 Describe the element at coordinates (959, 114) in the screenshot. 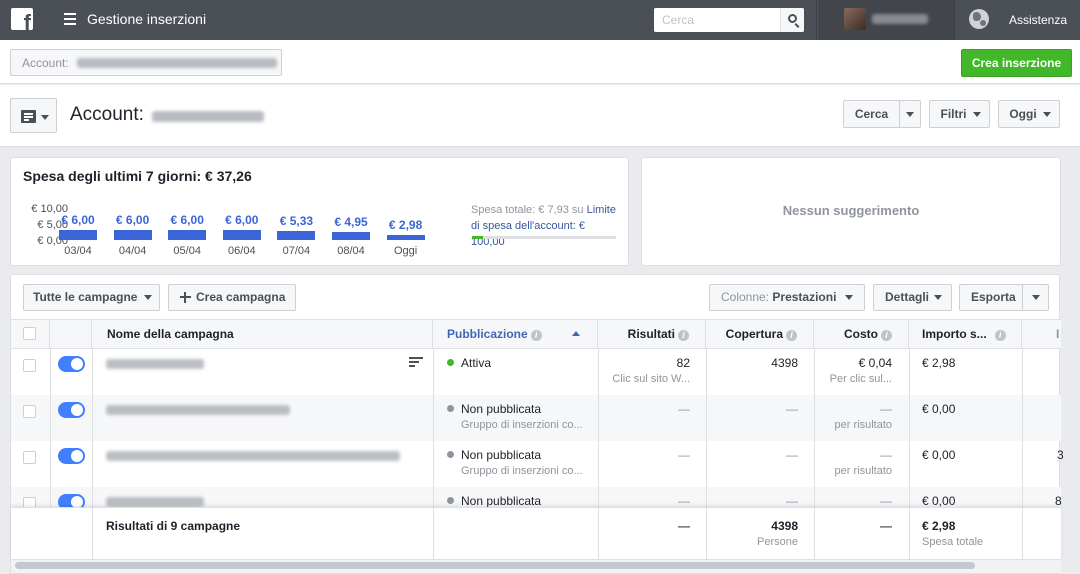

I see `filters-button: Filtri` at that location.